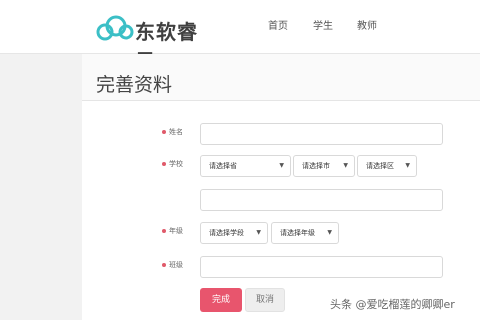 The image size is (480, 320). What do you see at coordinates (221, 300) in the screenshot?
I see `submit-button: 完成` at bounding box center [221, 300].